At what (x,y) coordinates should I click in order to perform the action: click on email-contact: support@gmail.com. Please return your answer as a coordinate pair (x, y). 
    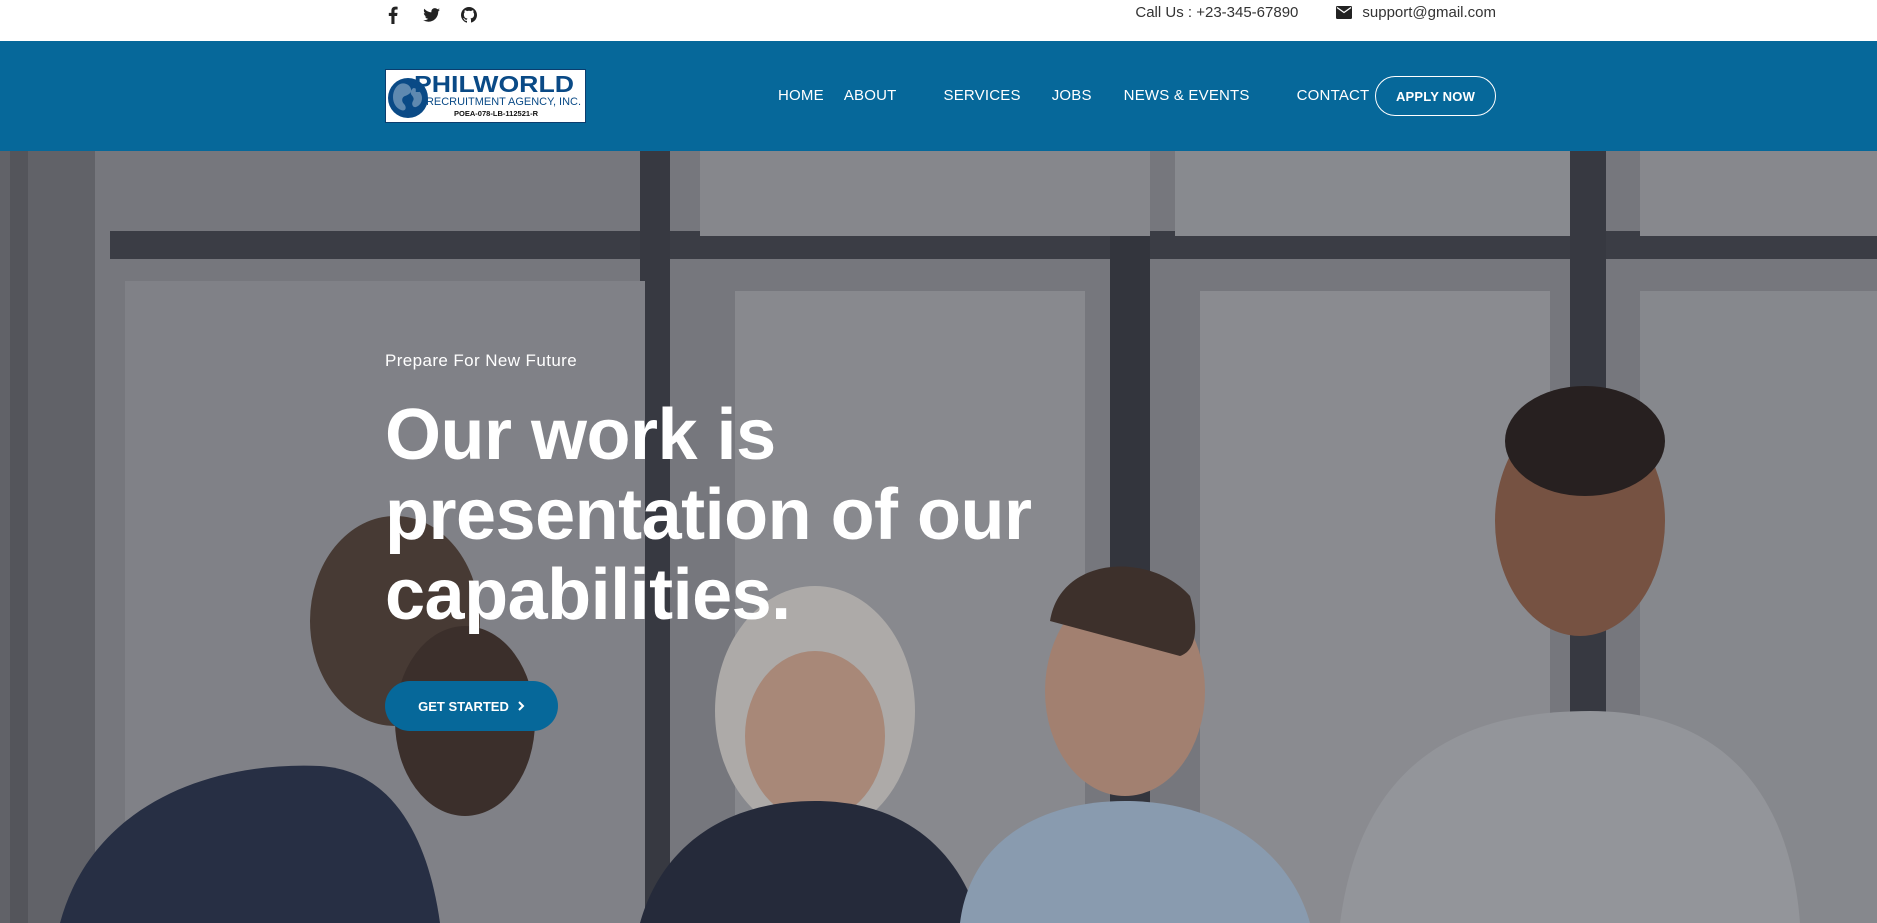
    Looking at the image, I should click on (1416, 12).